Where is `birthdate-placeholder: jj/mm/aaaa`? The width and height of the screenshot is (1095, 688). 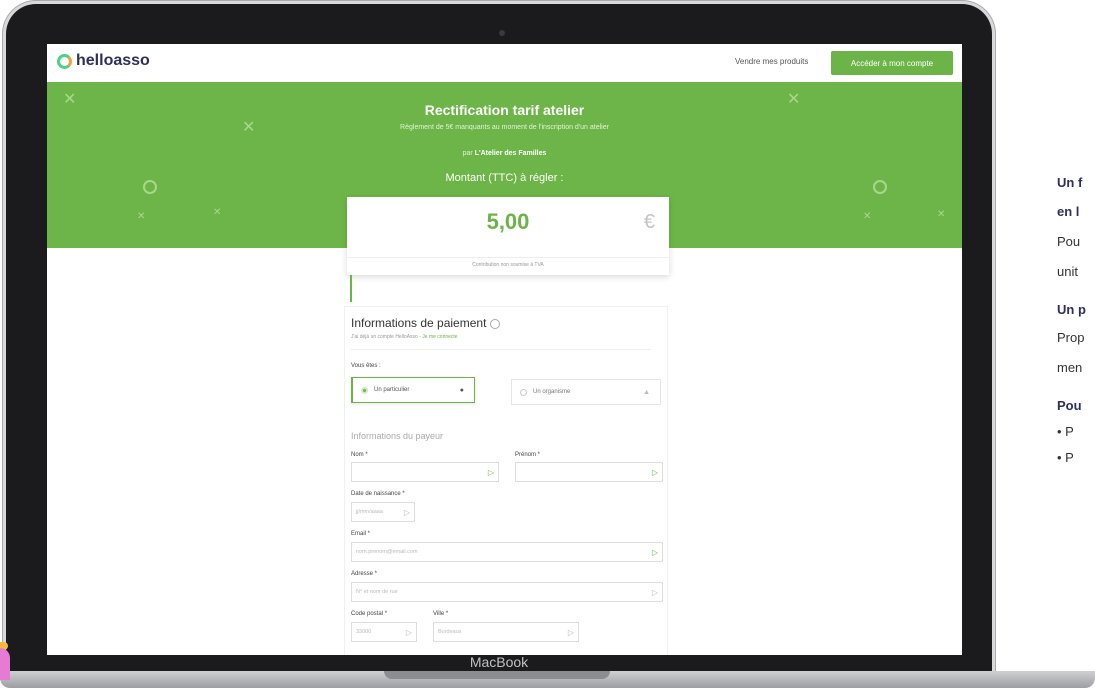
birthdate-placeholder: jj/mm/aaaa is located at coordinates (369, 512).